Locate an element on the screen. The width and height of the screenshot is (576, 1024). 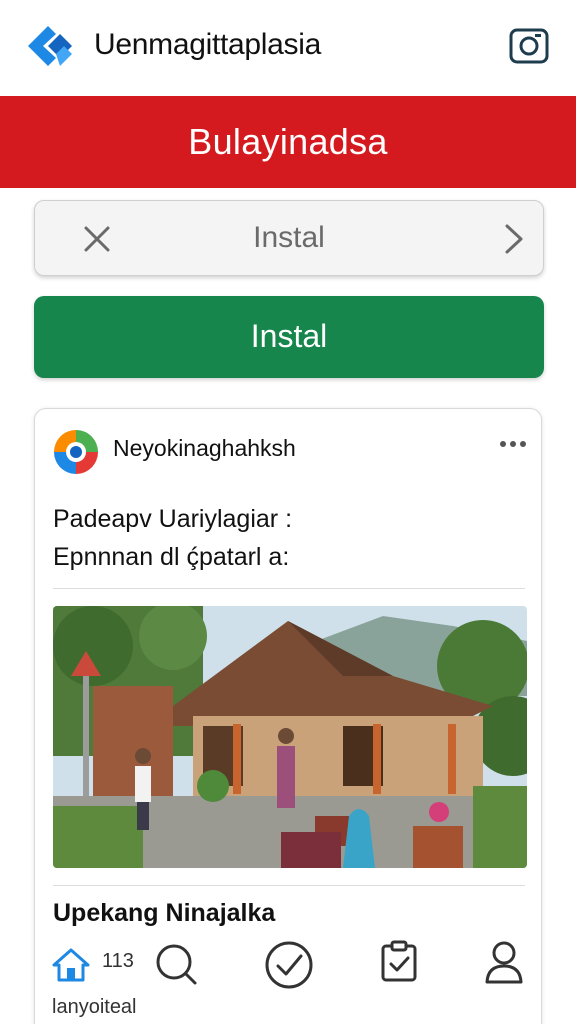
install-outline-label: Instal is located at coordinates (289, 237).